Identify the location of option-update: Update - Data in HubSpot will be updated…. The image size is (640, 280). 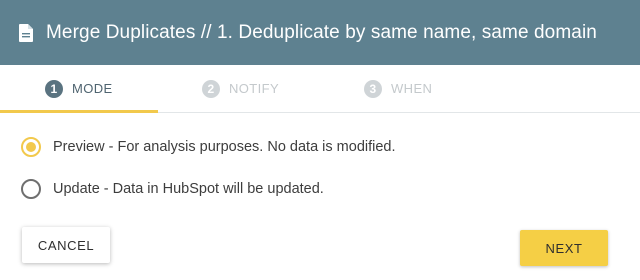
(172, 189).